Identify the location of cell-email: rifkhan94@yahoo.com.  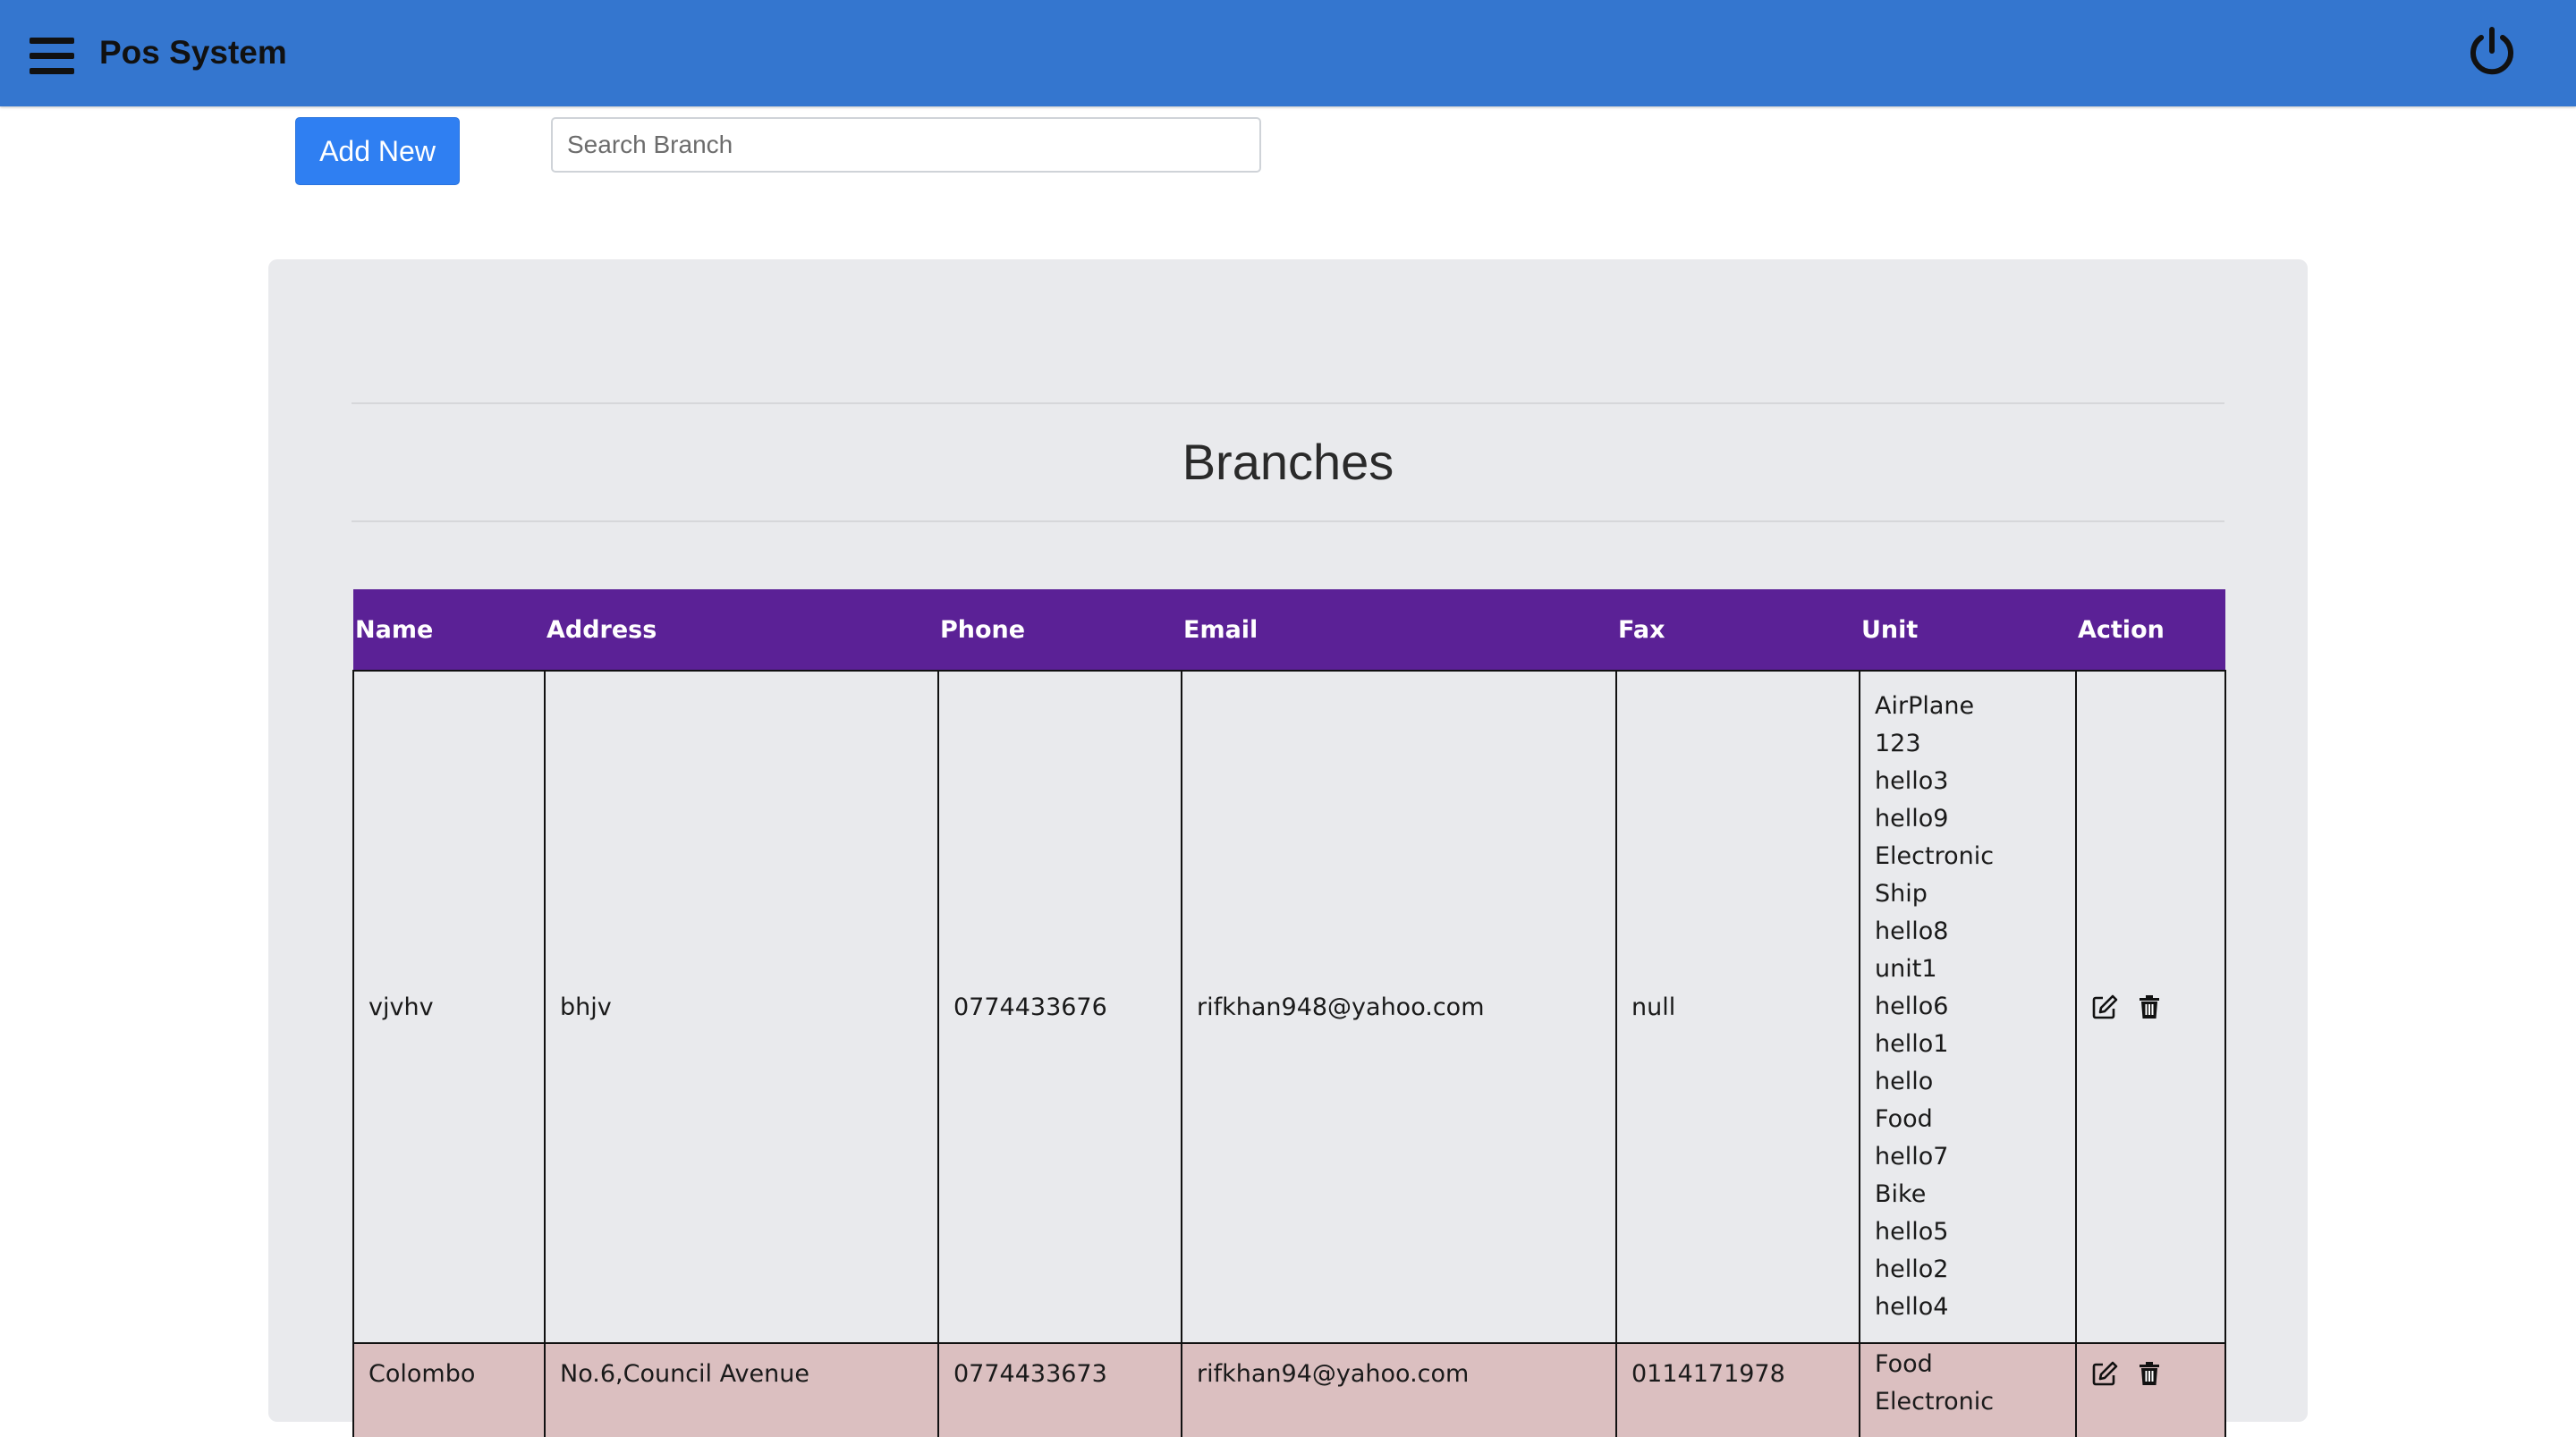
(1399, 1390).